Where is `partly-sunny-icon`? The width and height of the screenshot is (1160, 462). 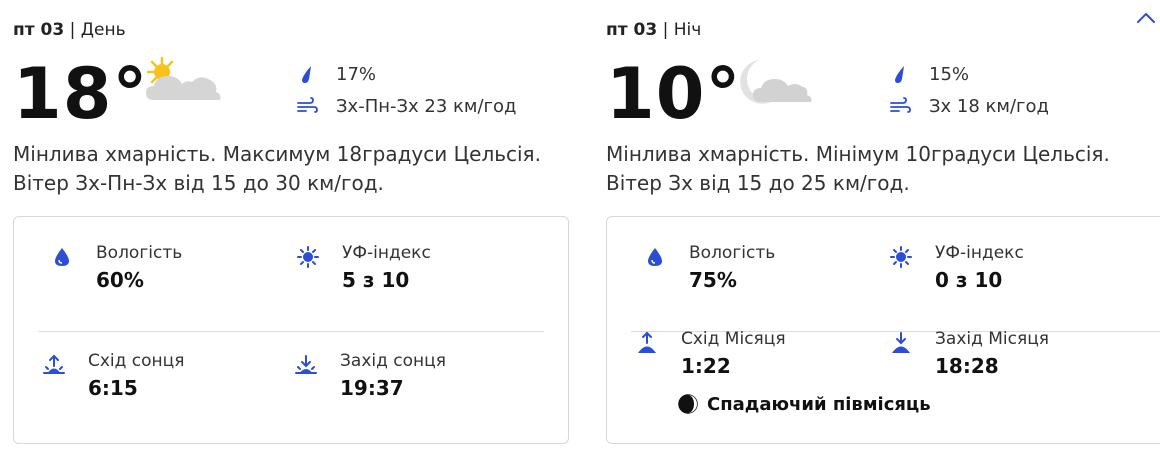 partly-sunny-icon is located at coordinates (183, 78).